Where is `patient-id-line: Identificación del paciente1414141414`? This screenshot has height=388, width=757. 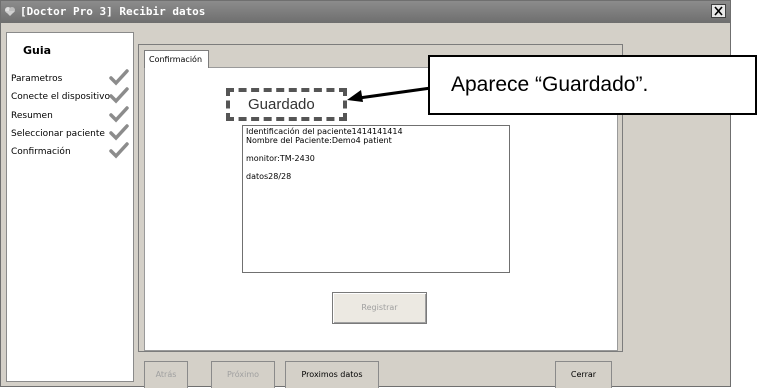
patient-id-line: Identificación del paciente1414141414 is located at coordinates (324, 131).